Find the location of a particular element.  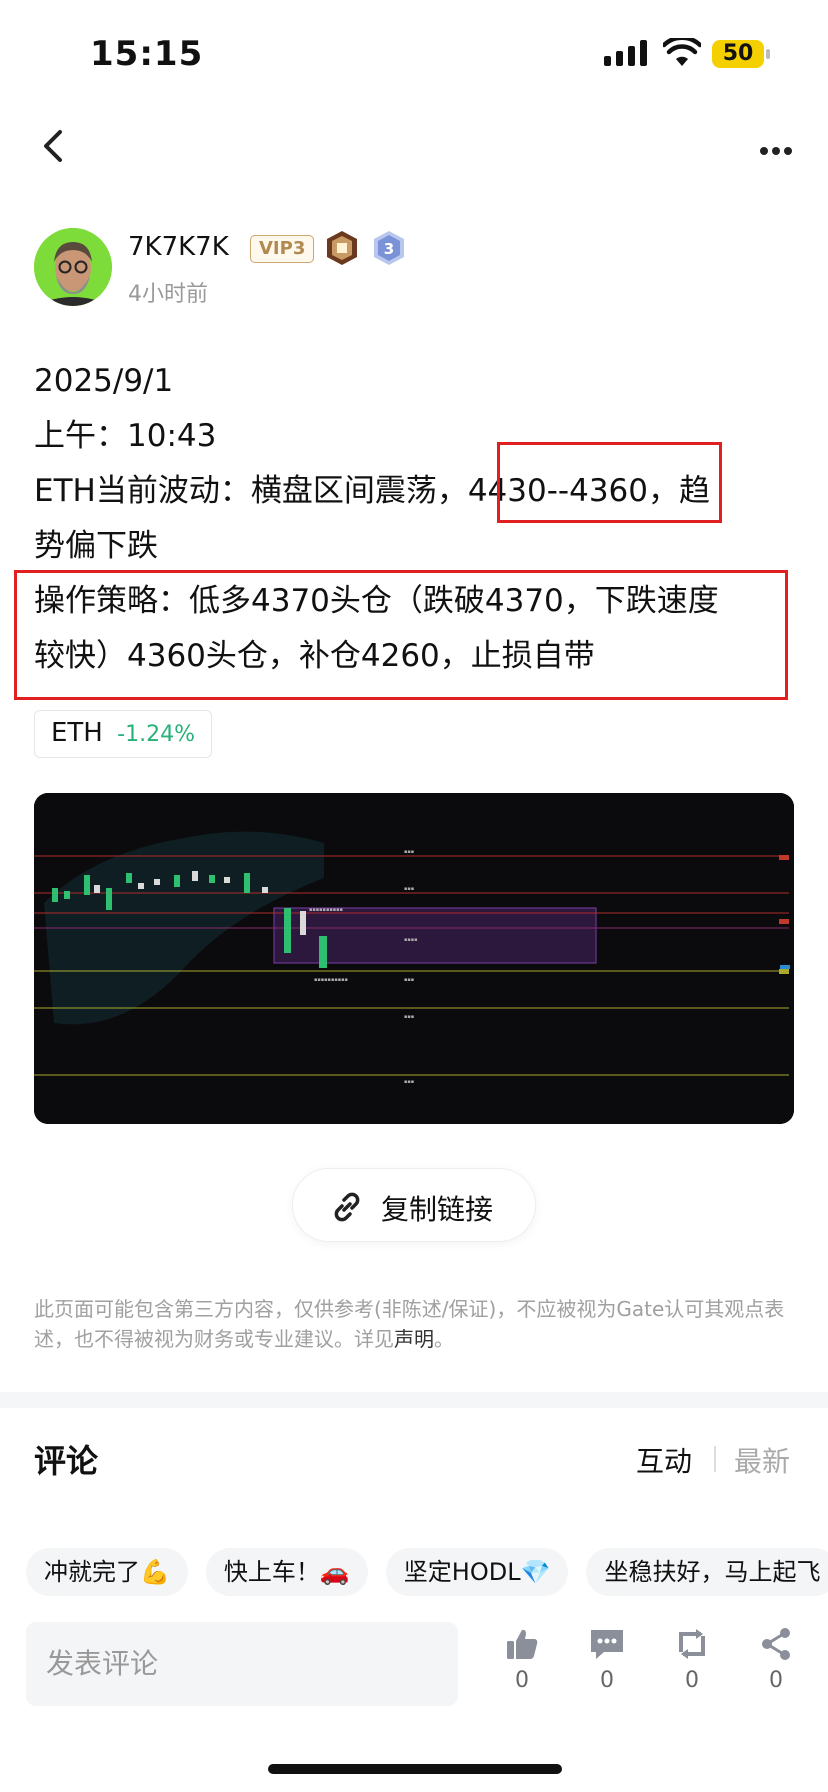

wifi-icon is located at coordinates (682, 52).